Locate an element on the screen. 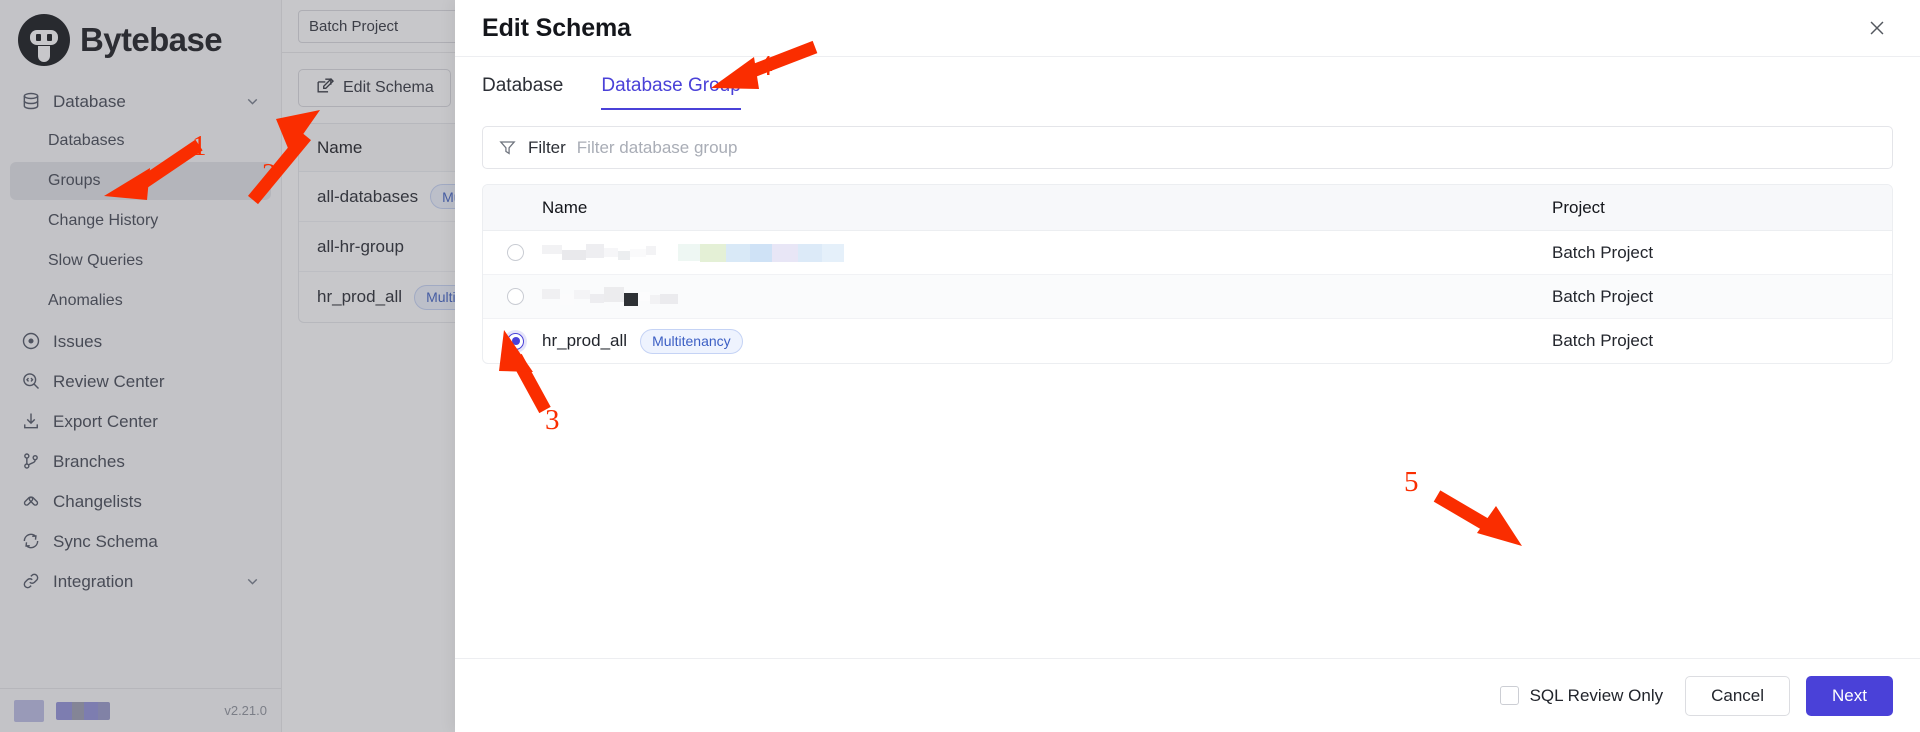  modal-footer: SQL Review Only Cancel Next is located at coordinates (1187, 695).